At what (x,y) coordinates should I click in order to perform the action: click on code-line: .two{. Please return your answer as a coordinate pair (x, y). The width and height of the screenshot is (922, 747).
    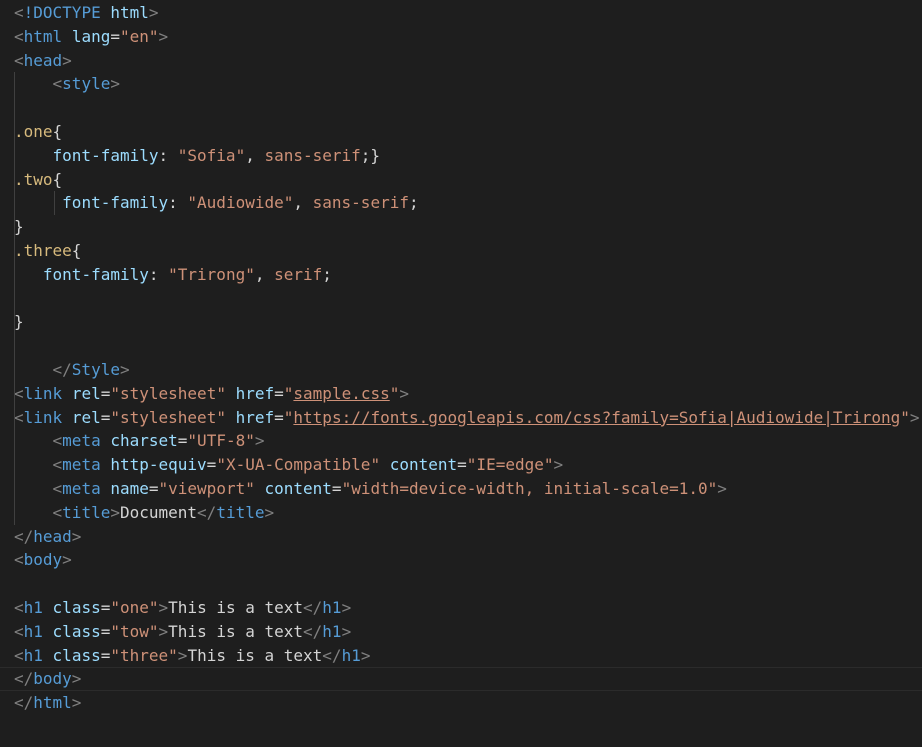
    Looking at the image, I should click on (468, 179).